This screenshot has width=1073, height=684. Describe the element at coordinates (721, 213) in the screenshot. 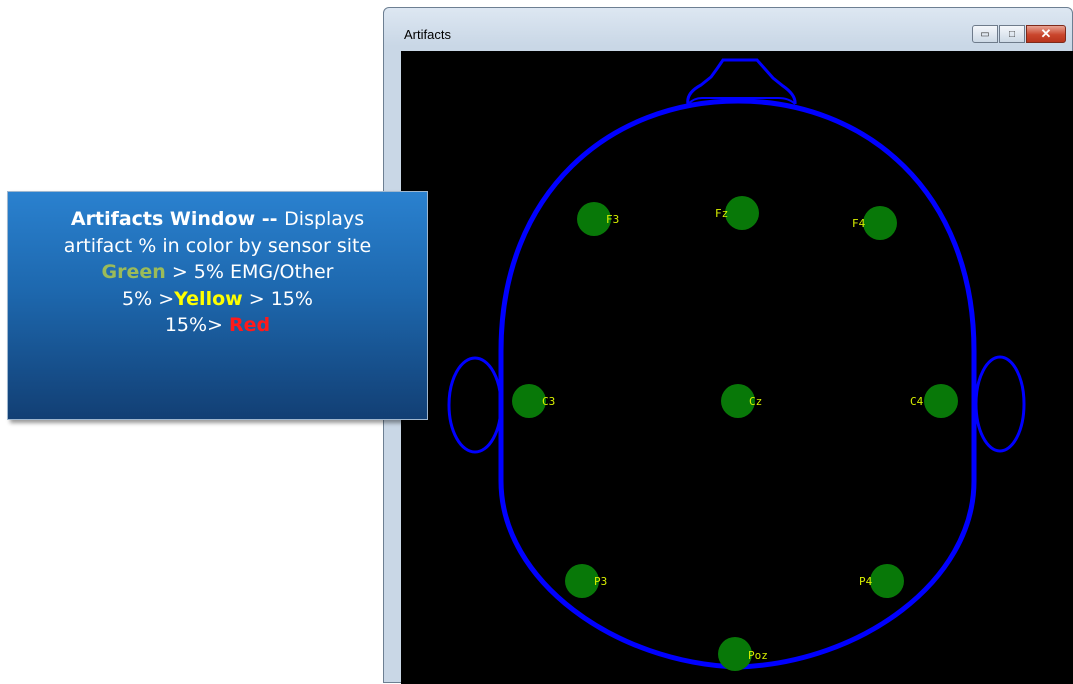

I see `sensor-label-fz: Fz` at that location.